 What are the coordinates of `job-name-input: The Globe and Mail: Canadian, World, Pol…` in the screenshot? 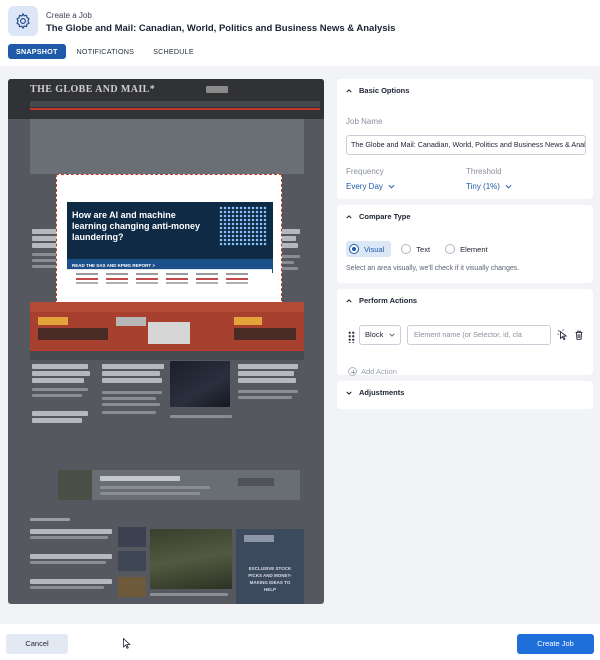 It's located at (466, 145).